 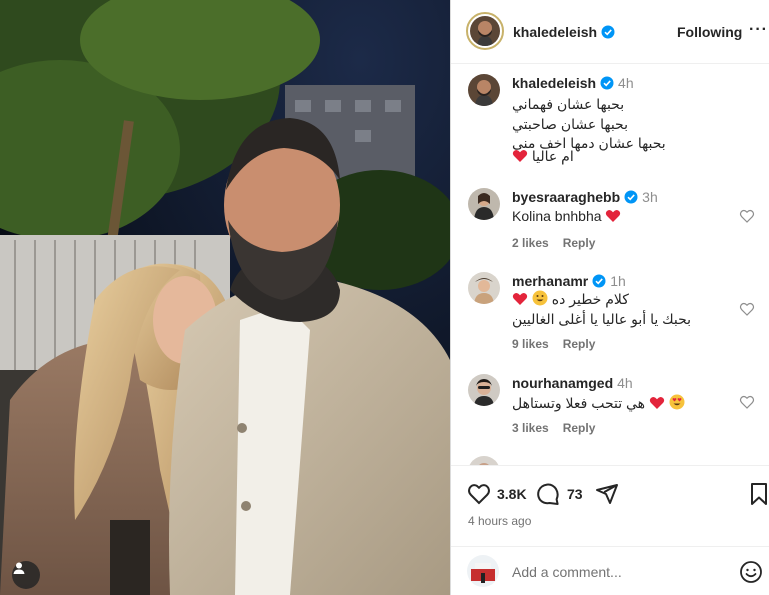 What do you see at coordinates (554, 83) in the screenshot?
I see `caption-username-text: khaledeleish` at bounding box center [554, 83].